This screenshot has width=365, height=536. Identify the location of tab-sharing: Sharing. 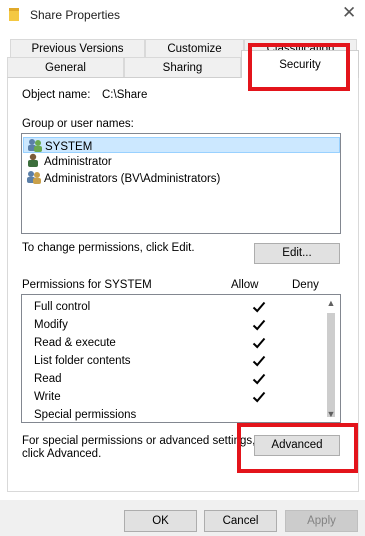
(182, 67).